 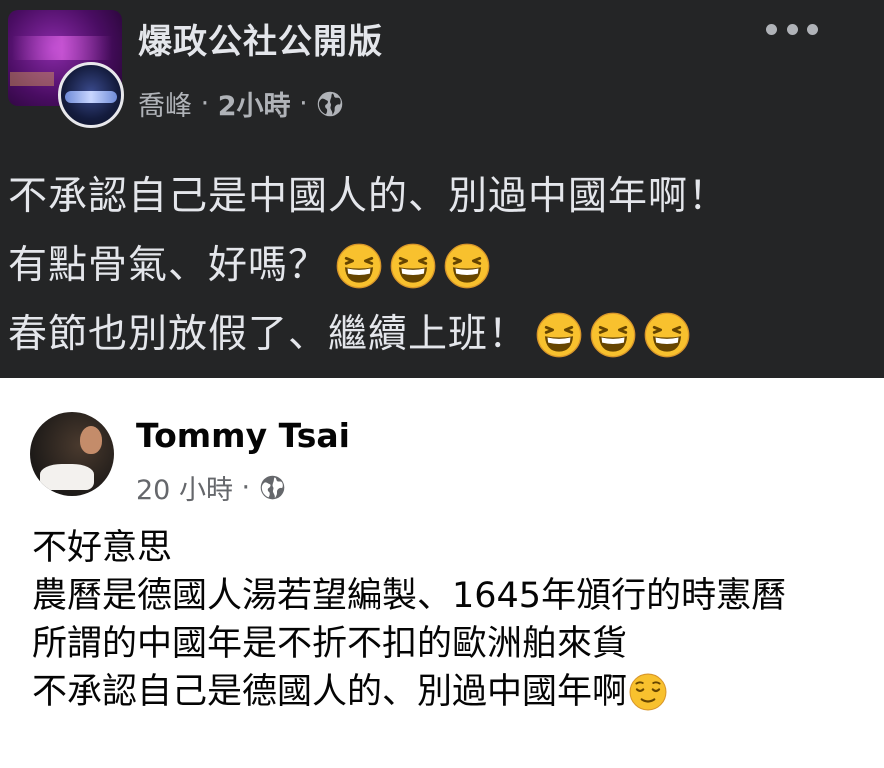 I want to click on post-line-text: 春節也別放假了、繼續上班！, so click(x=268, y=334).